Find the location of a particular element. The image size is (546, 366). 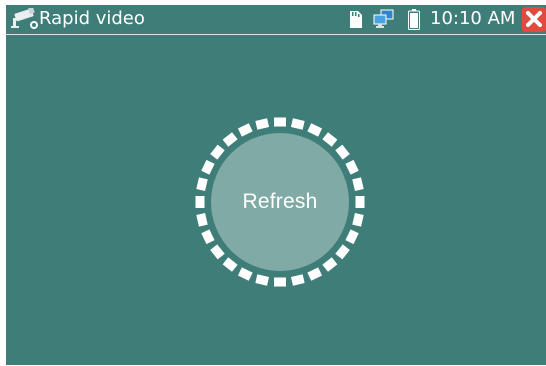

battery-icon is located at coordinates (414, 19).